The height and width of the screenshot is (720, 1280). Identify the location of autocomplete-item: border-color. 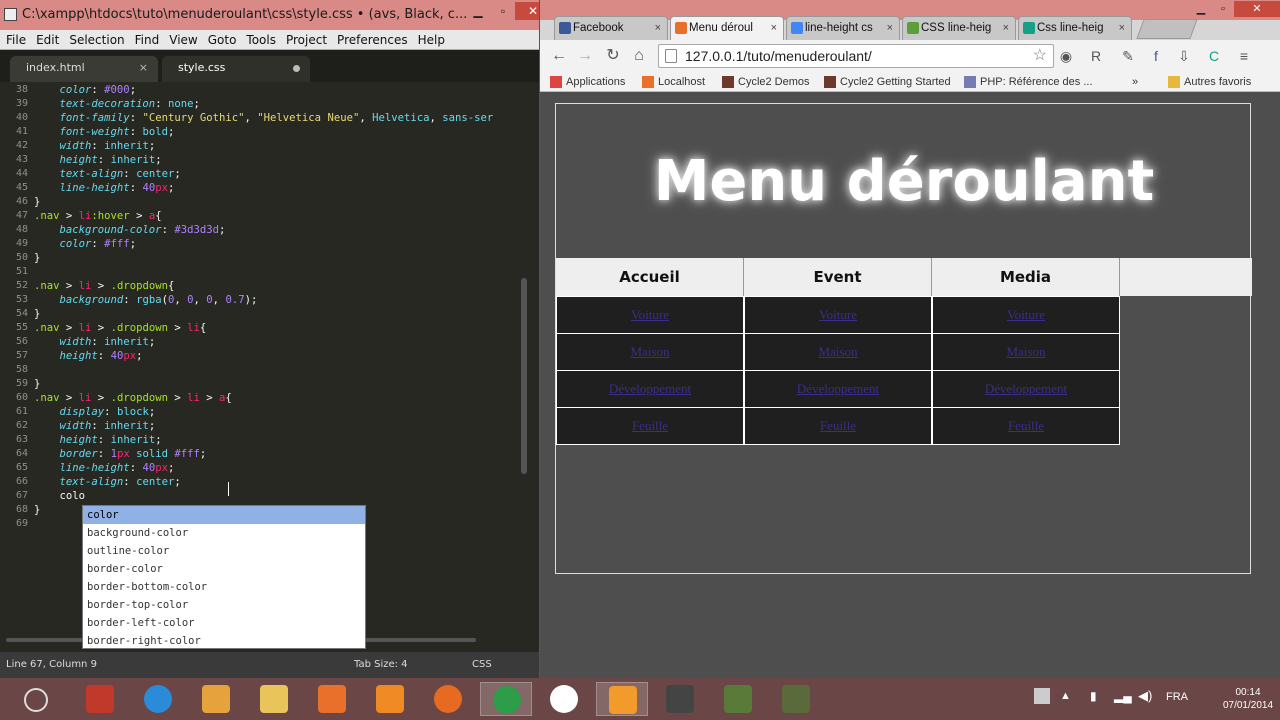
(224, 569).